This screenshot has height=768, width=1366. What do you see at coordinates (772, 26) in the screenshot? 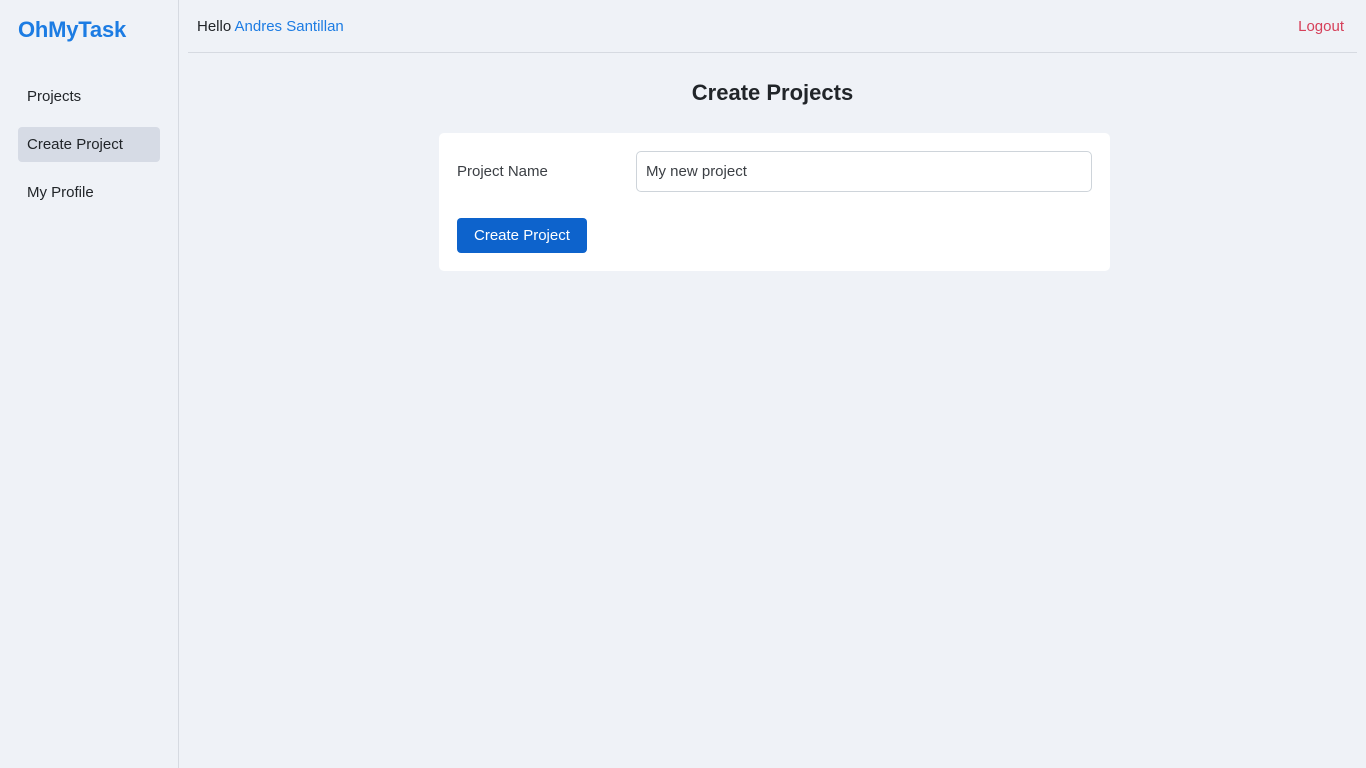
I see `top-header: Hello Andres Santillan Logout` at bounding box center [772, 26].